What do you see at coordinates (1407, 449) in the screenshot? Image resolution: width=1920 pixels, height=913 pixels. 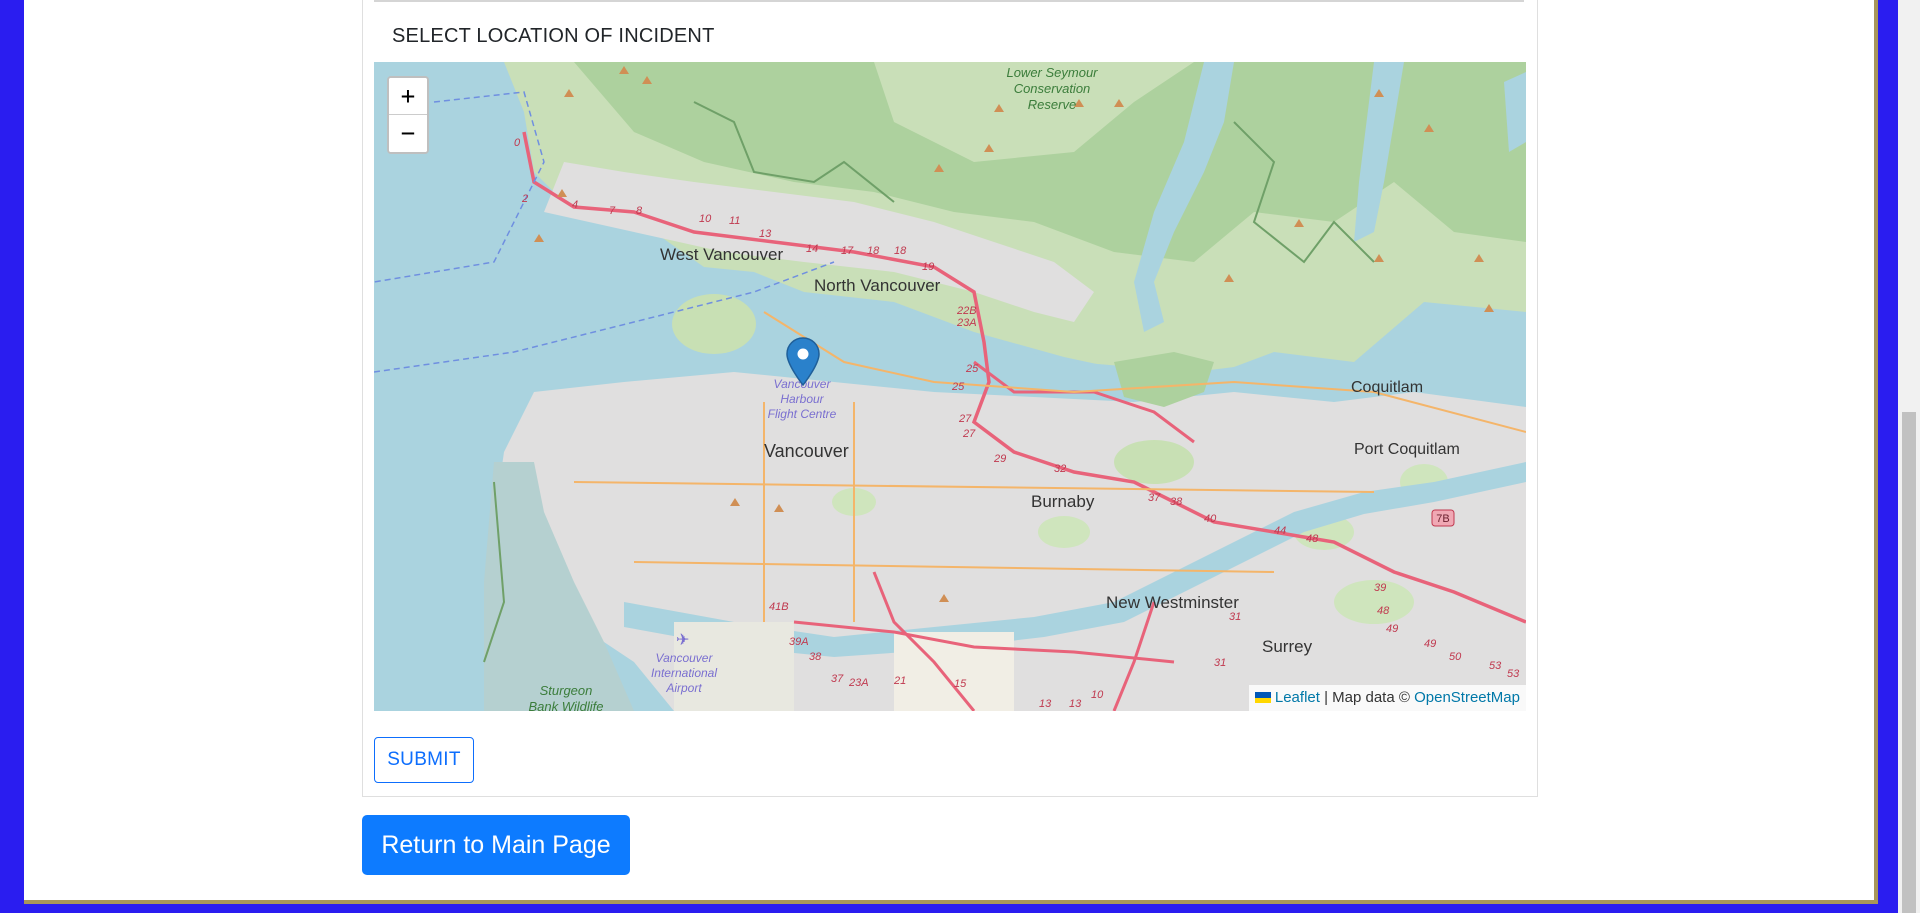 I see `map-label-port-coquitlam: Port Coquitlam` at bounding box center [1407, 449].